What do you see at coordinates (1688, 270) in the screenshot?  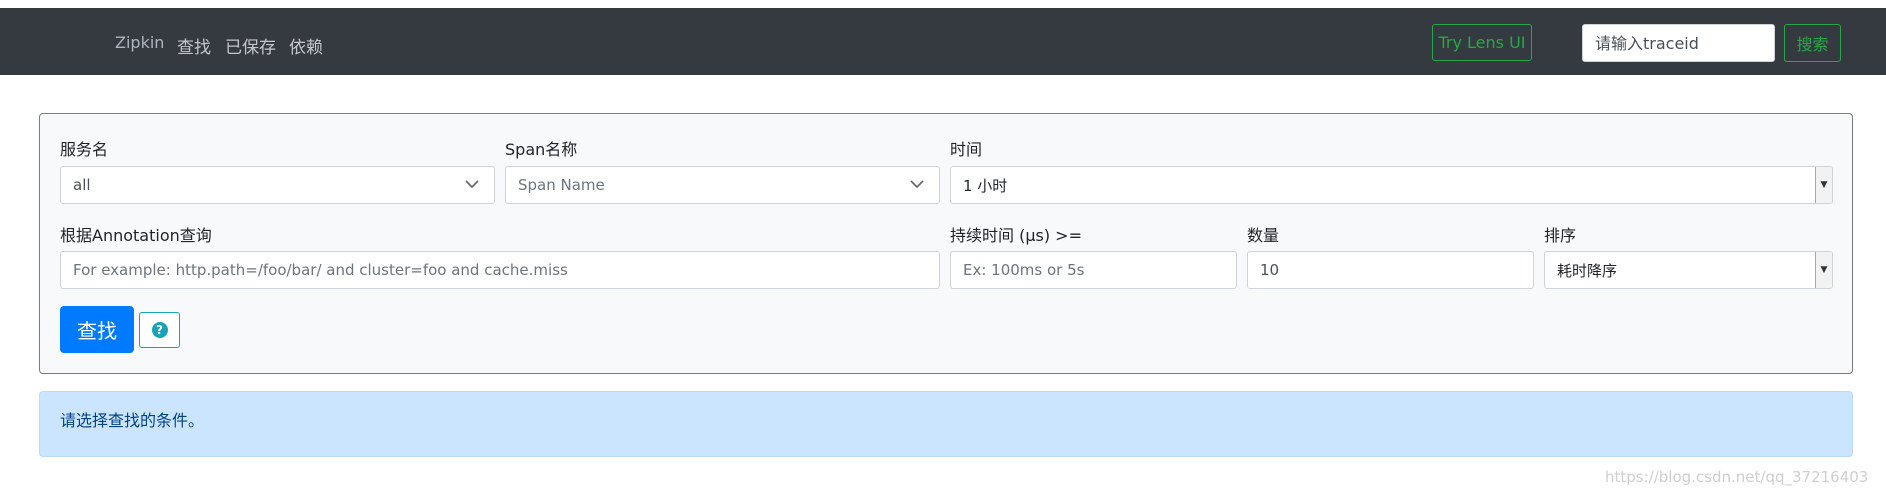 I see `sort-order-select: 耗时降序 ▼` at bounding box center [1688, 270].